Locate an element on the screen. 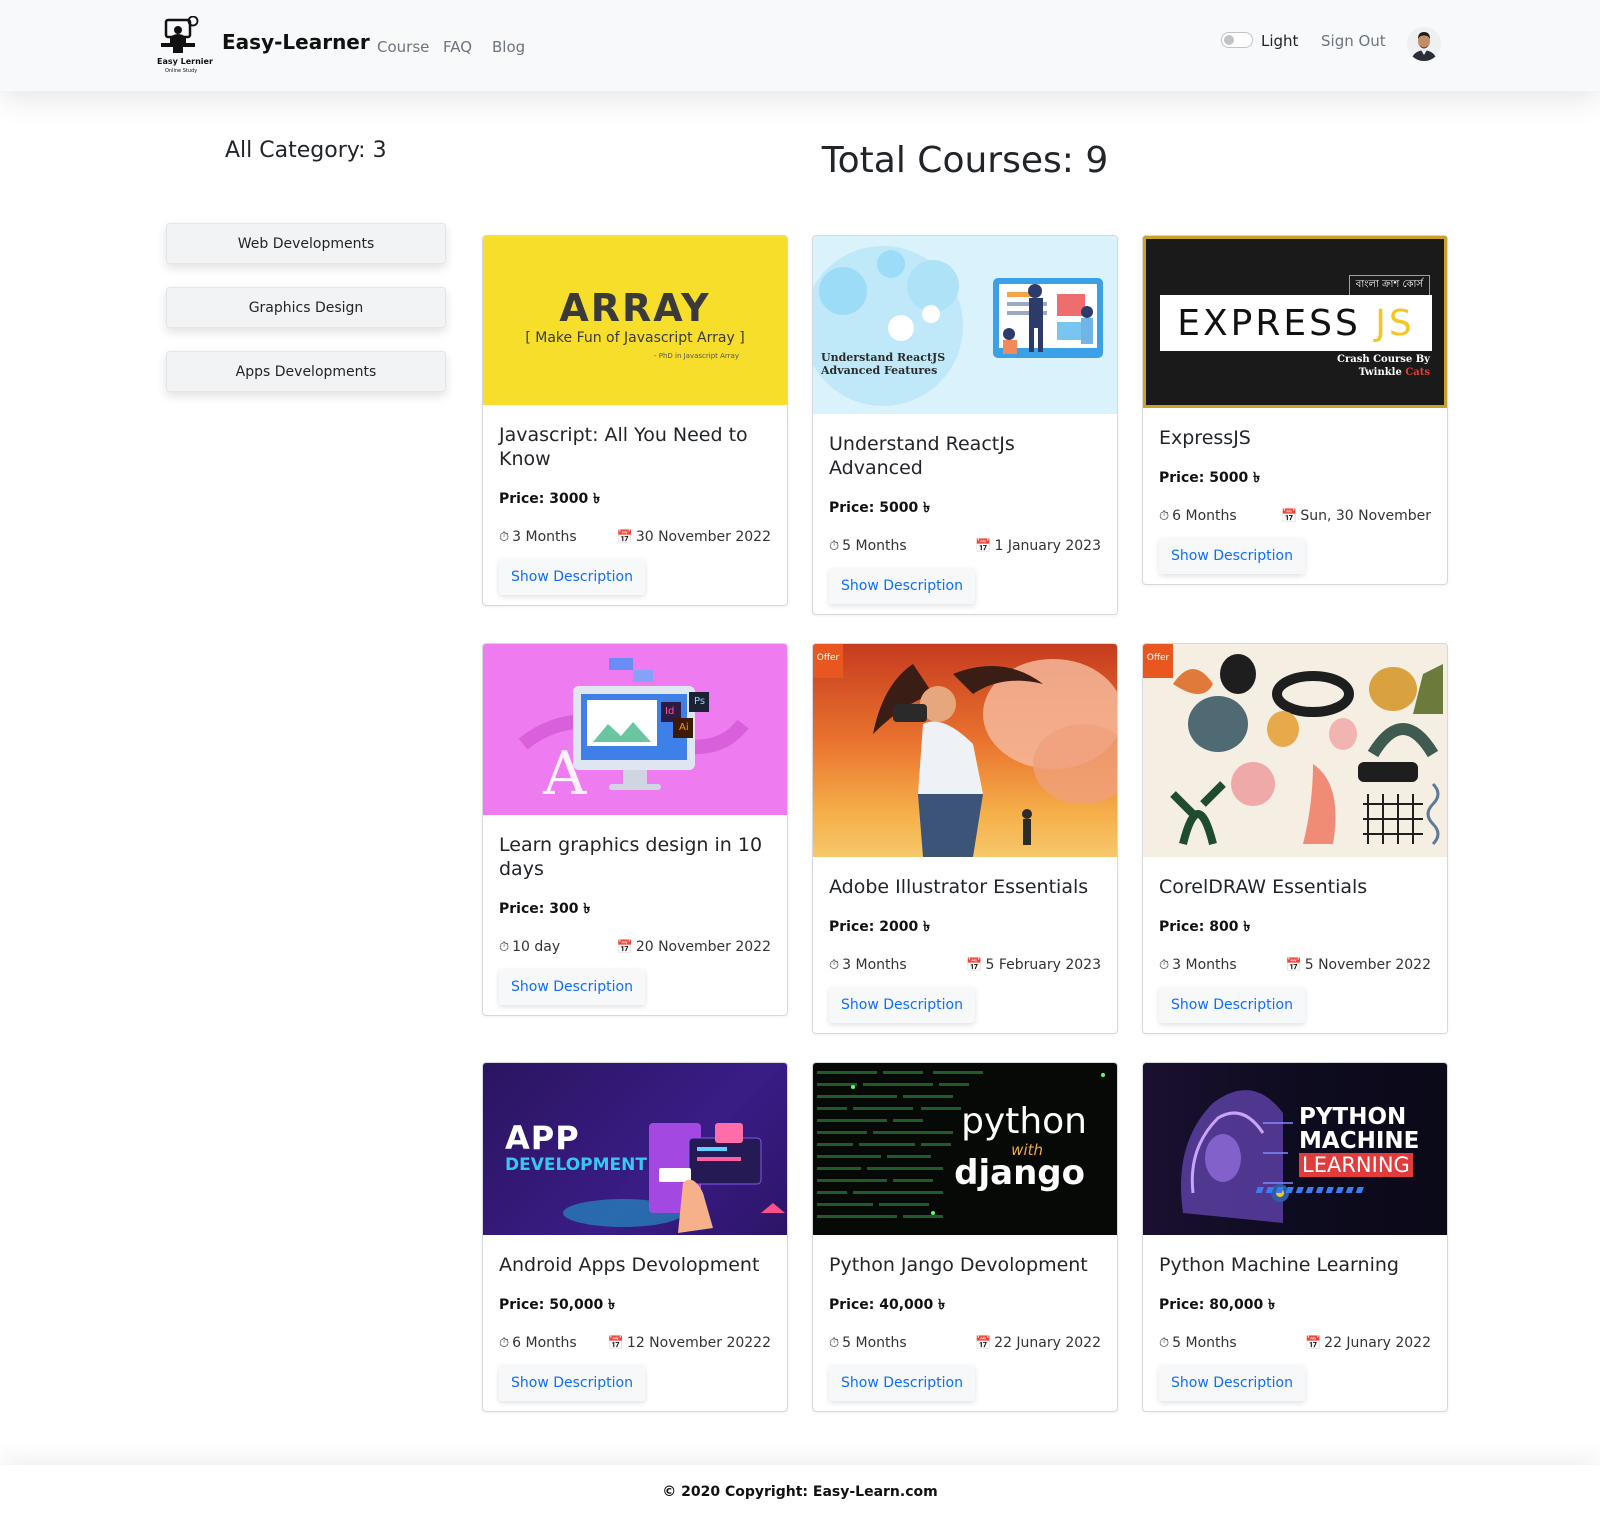 The width and height of the screenshot is (1600, 1518). course-meta: ⏱ 6 Months 📅 12 November 20222 is located at coordinates (635, 1343).